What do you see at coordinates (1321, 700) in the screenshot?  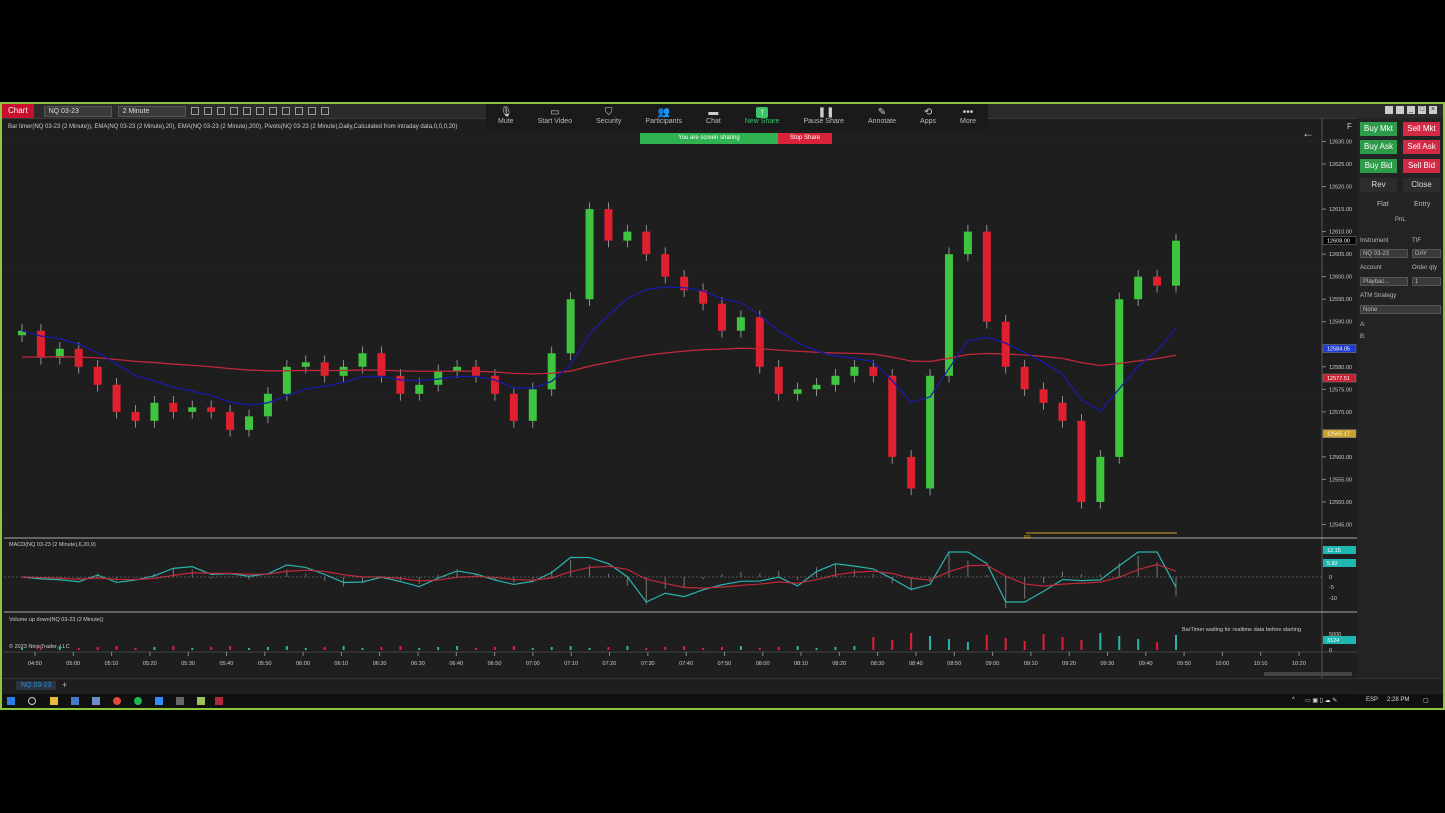 I see `tray-icons: ▭ ▣ ▯ ☁ ✎` at bounding box center [1321, 700].